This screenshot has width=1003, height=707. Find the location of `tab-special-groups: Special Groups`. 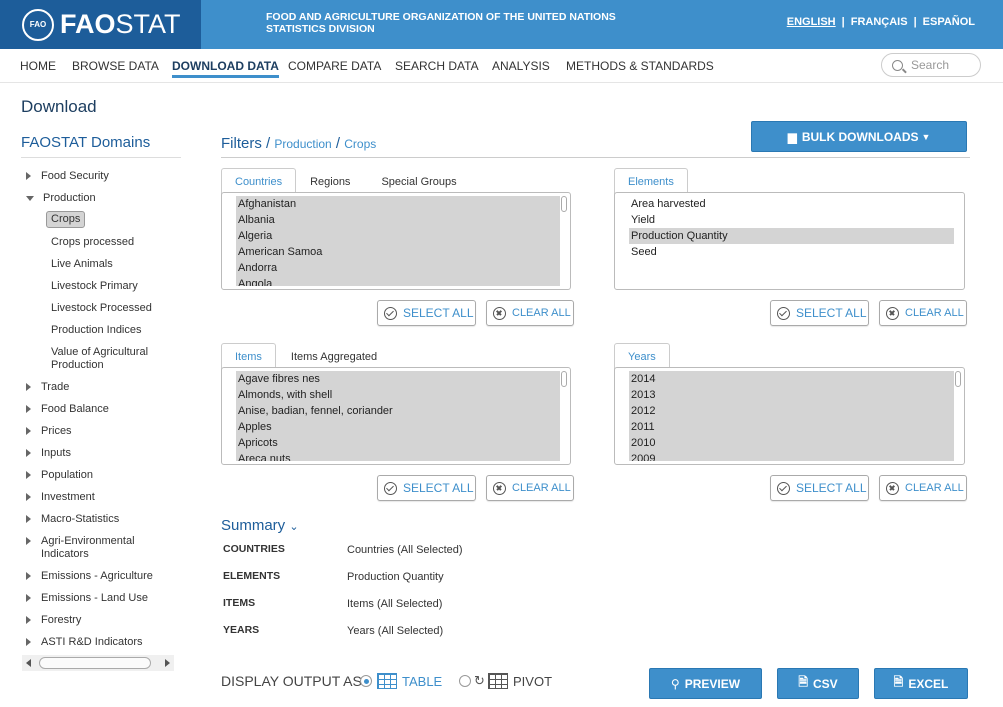

tab-special-groups: Special Groups is located at coordinates (417, 181).